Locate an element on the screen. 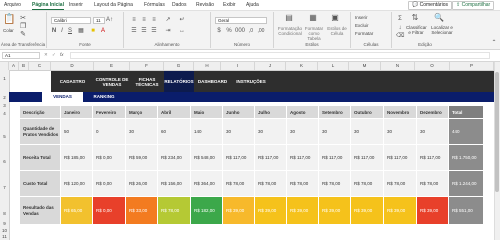  column-header-l: L is located at coordinates (333, 66).